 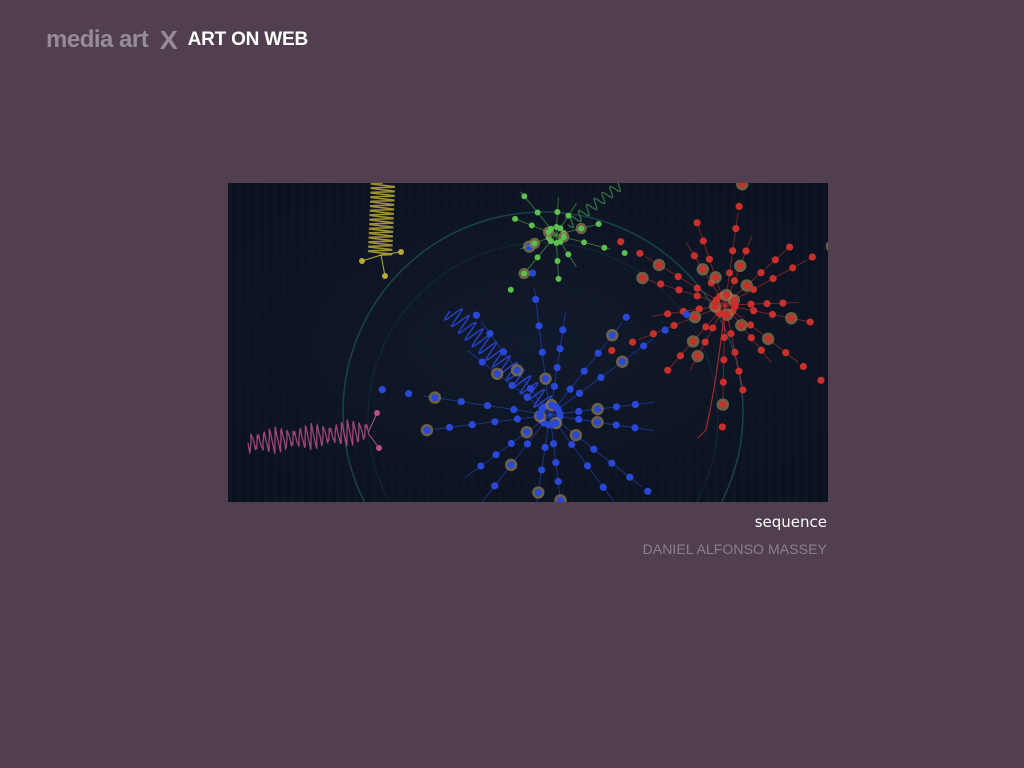 I want to click on brand-media-art-link: media art, so click(x=97, y=40).